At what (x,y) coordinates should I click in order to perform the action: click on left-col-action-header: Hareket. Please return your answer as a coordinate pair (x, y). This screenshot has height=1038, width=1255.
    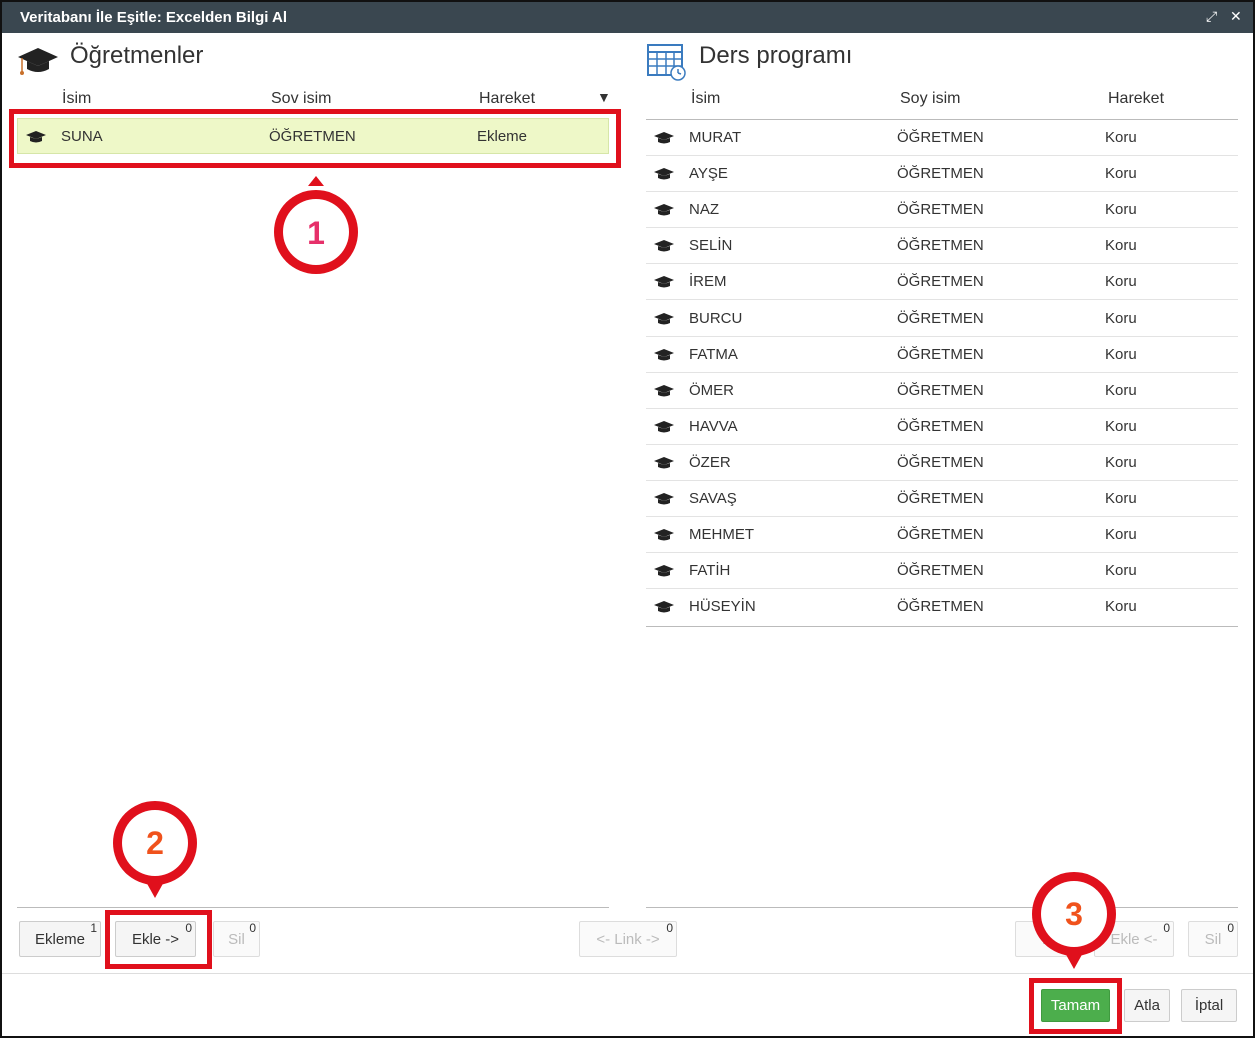
    Looking at the image, I should click on (507, 99).